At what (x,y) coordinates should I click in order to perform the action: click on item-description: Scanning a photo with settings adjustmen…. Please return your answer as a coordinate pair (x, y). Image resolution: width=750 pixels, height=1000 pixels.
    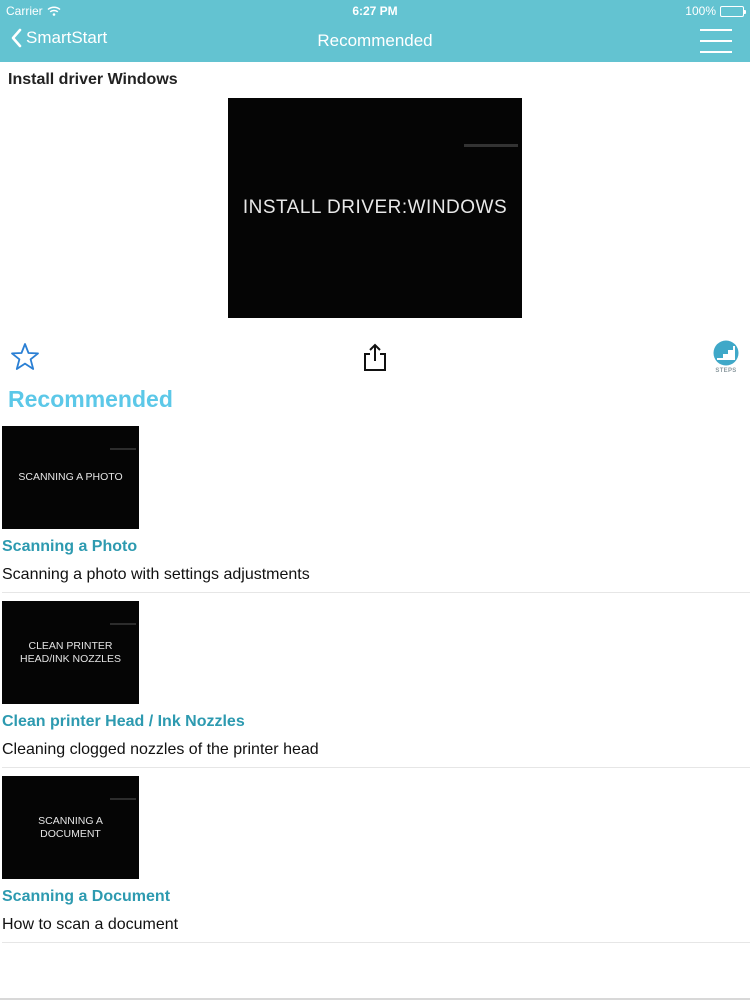
    Looking at the image, I should click on (156, 574).